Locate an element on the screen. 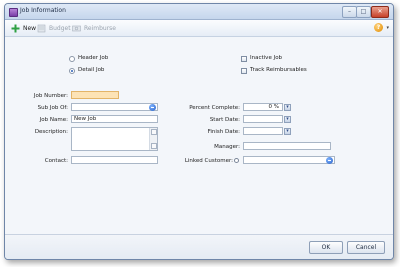 Image resolution: width=400 pixels, height=267 pixels. budget-label: Budget is located at coordinates (60, 28).